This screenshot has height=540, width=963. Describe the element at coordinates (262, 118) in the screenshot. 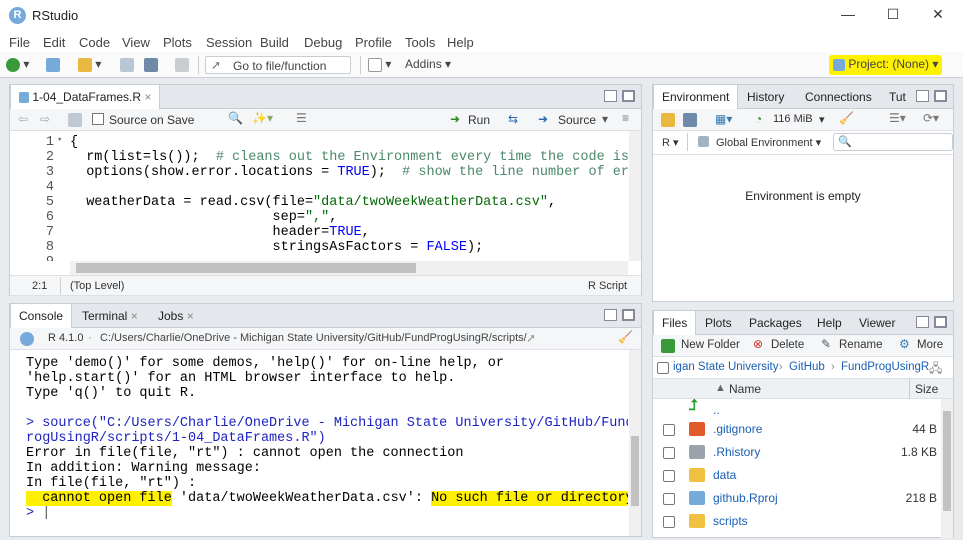

I see `code-tools-icon: ✨▾` at that location.